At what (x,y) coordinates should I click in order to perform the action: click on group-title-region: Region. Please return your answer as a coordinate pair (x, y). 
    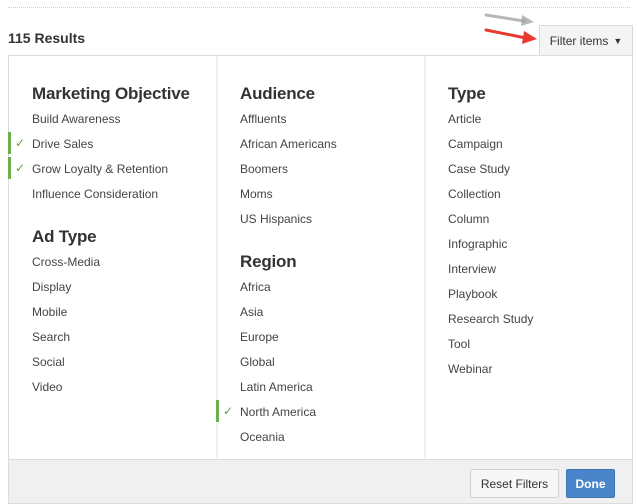
    Looking at the image, I should click on (268, 261).